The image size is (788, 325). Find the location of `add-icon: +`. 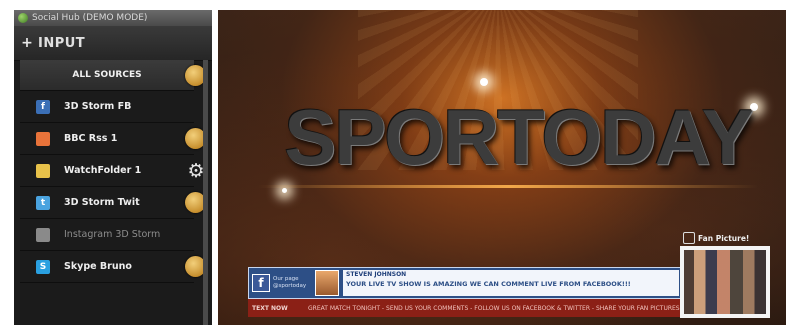

add-icon: + is located at coordinates (27, 43).